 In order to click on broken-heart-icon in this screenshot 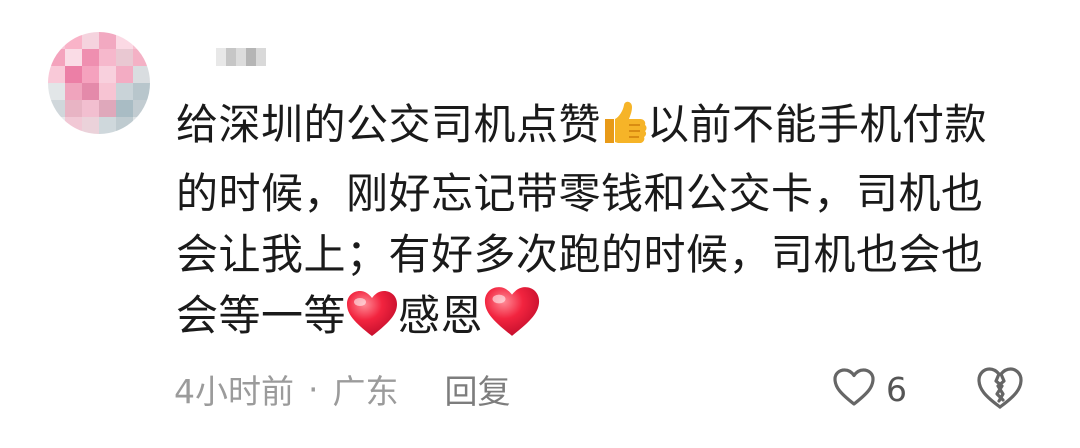, I will do `click(1000, 391)`.